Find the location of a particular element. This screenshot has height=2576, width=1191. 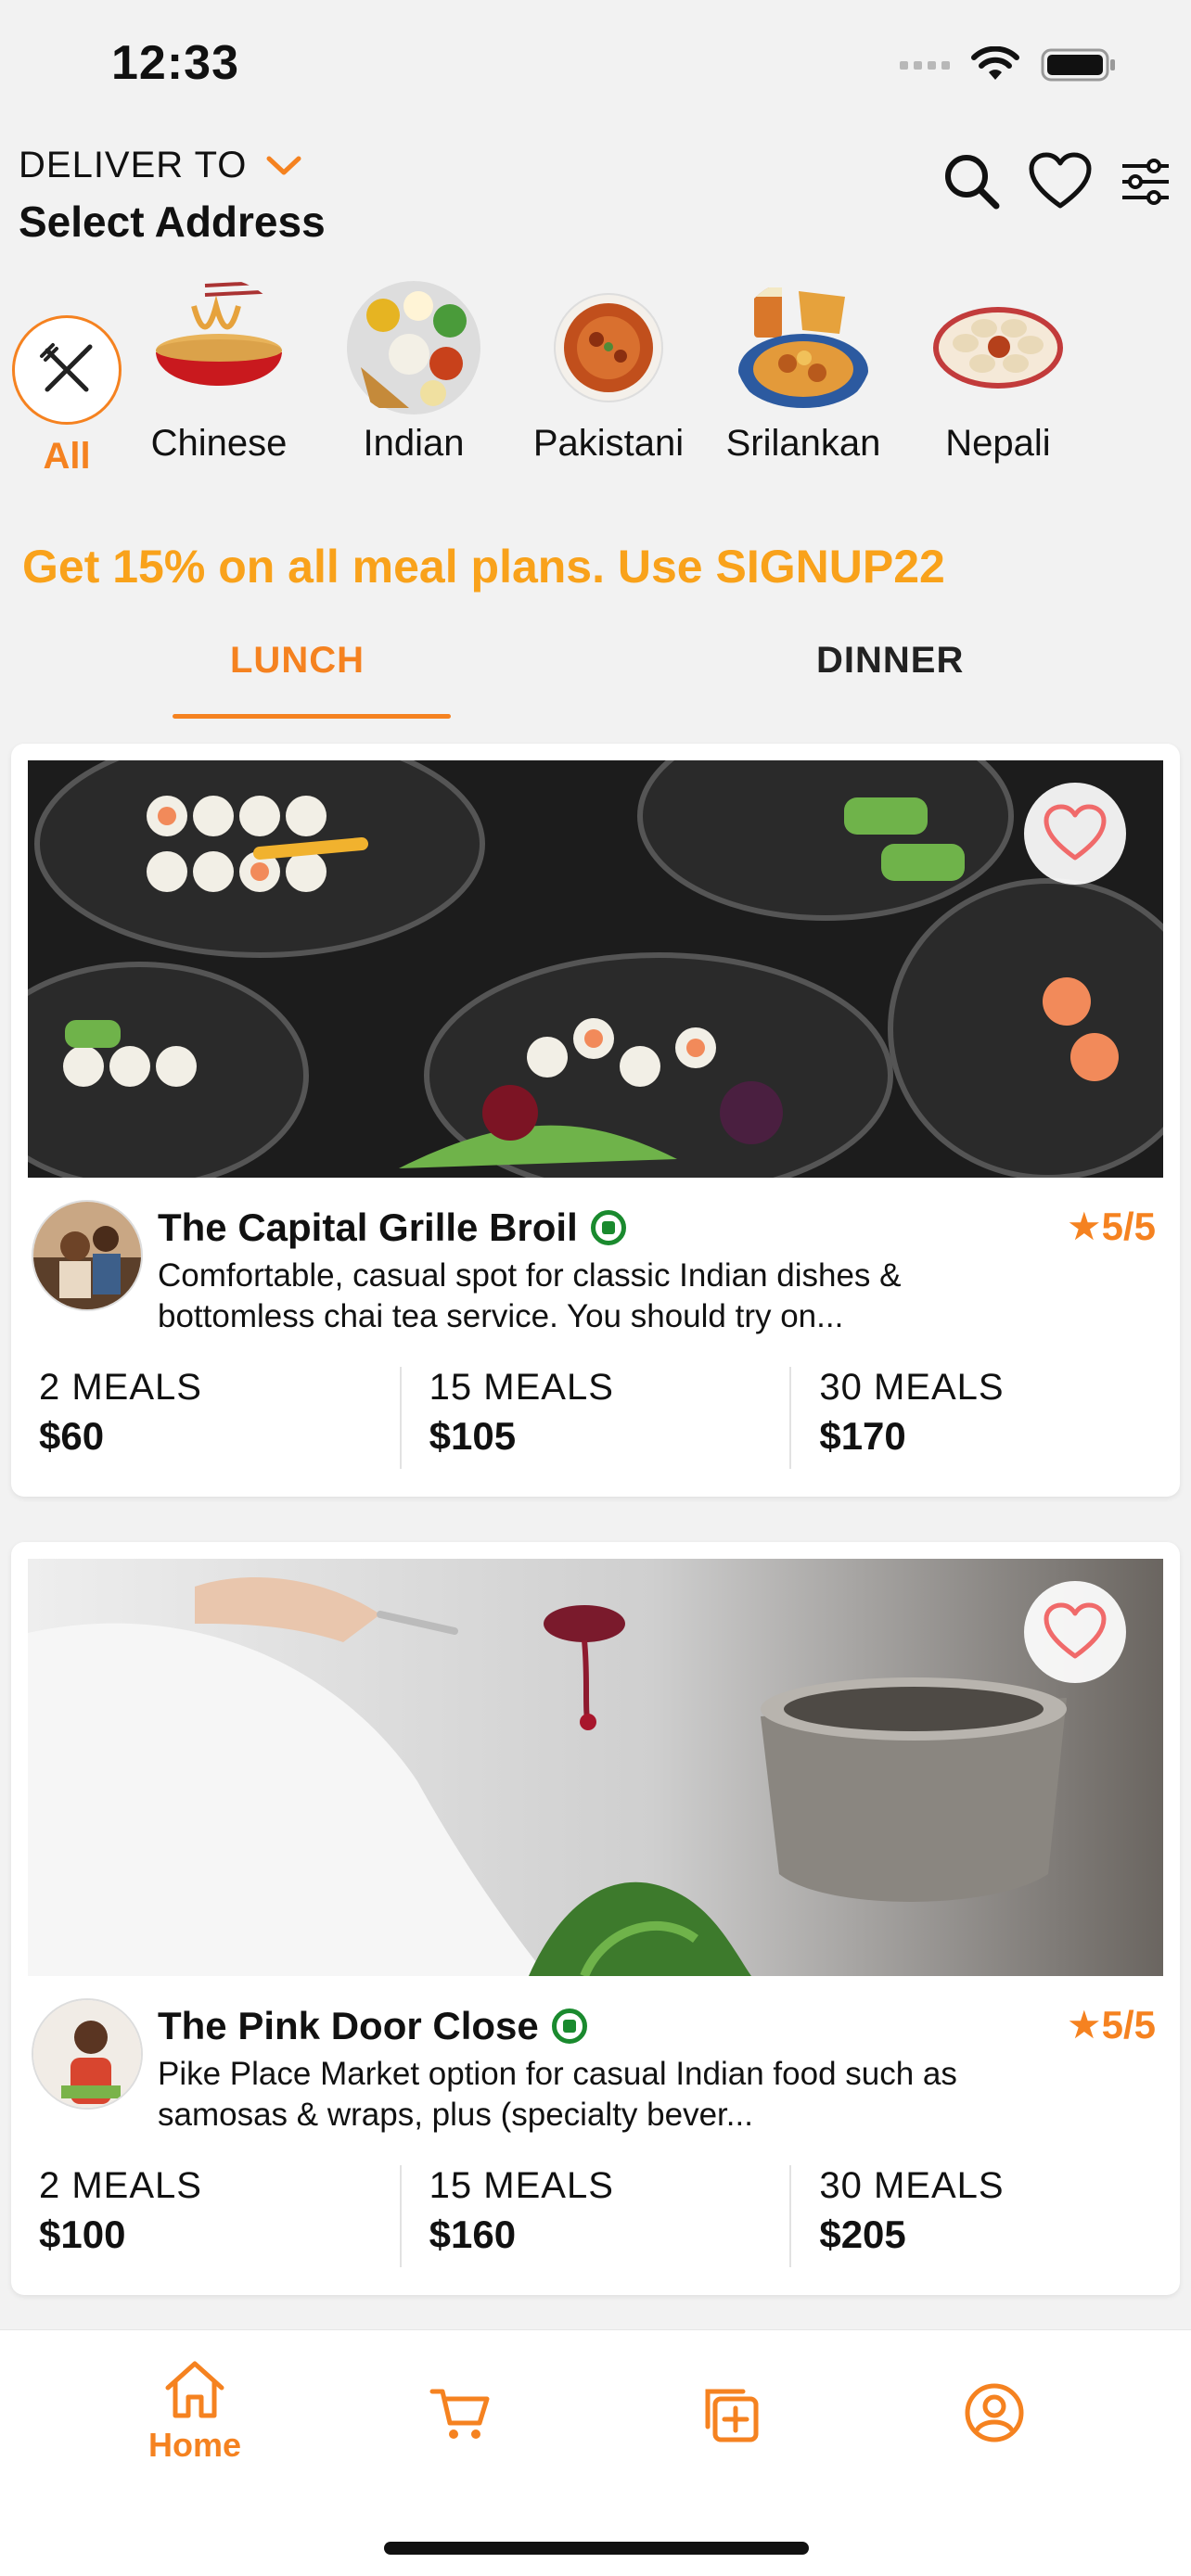

meal-plan-option: 2 MEALS $60 is located at coordinates (205, 1418).